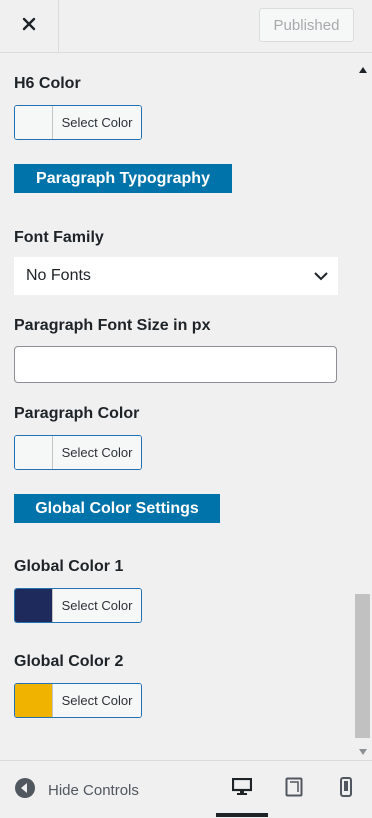  I want to click on scrollbar-thumb, so click(362, 666).